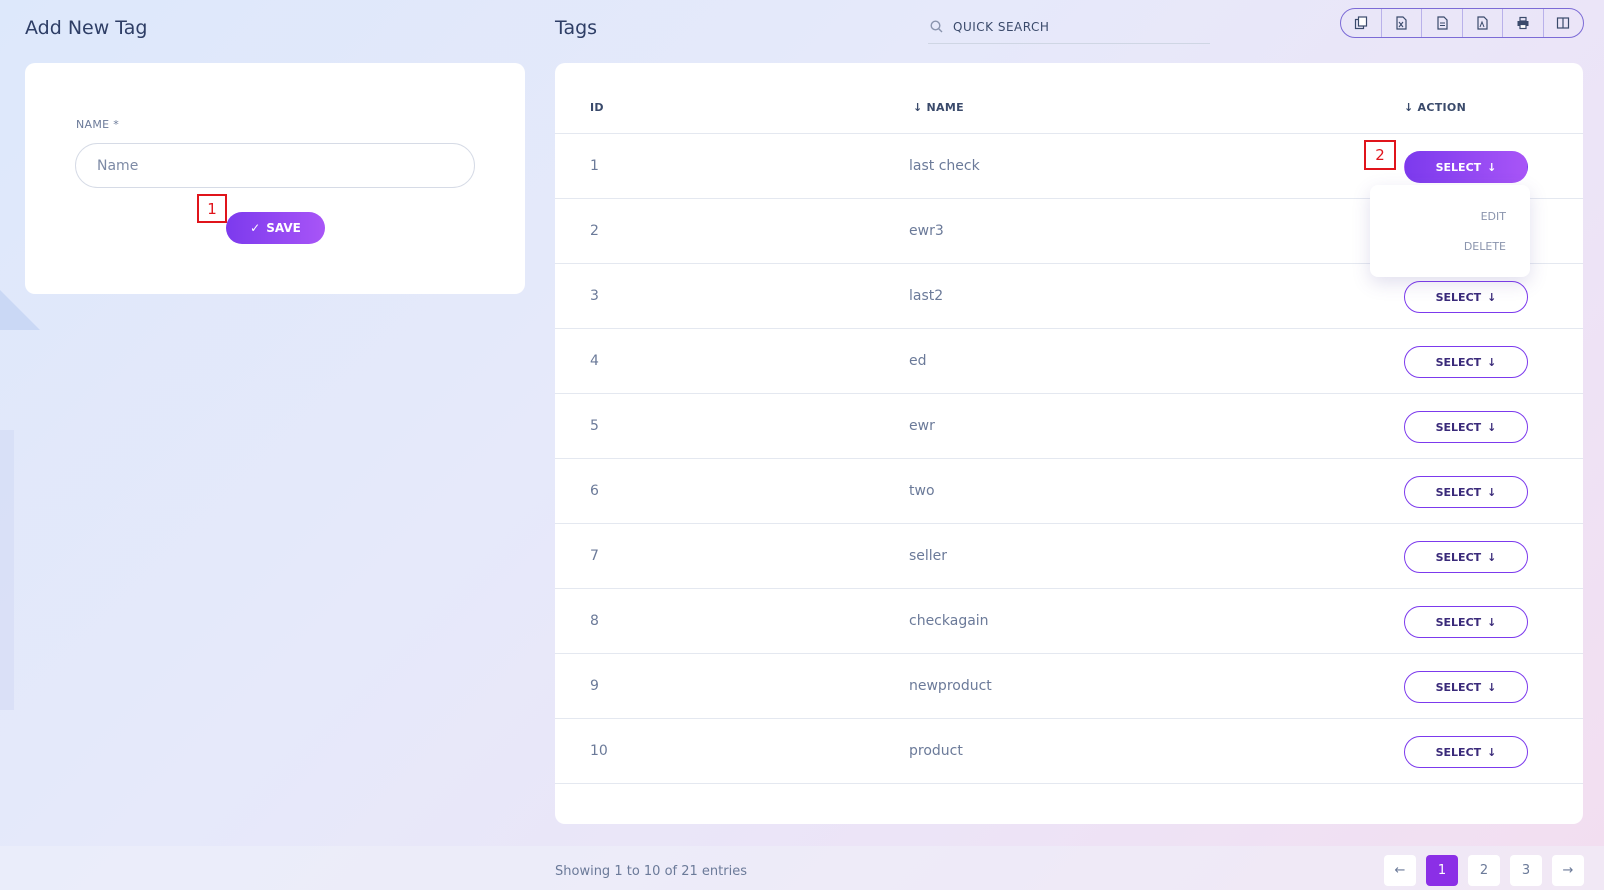  I want to click on cell-id: 2, so click(594, 231).